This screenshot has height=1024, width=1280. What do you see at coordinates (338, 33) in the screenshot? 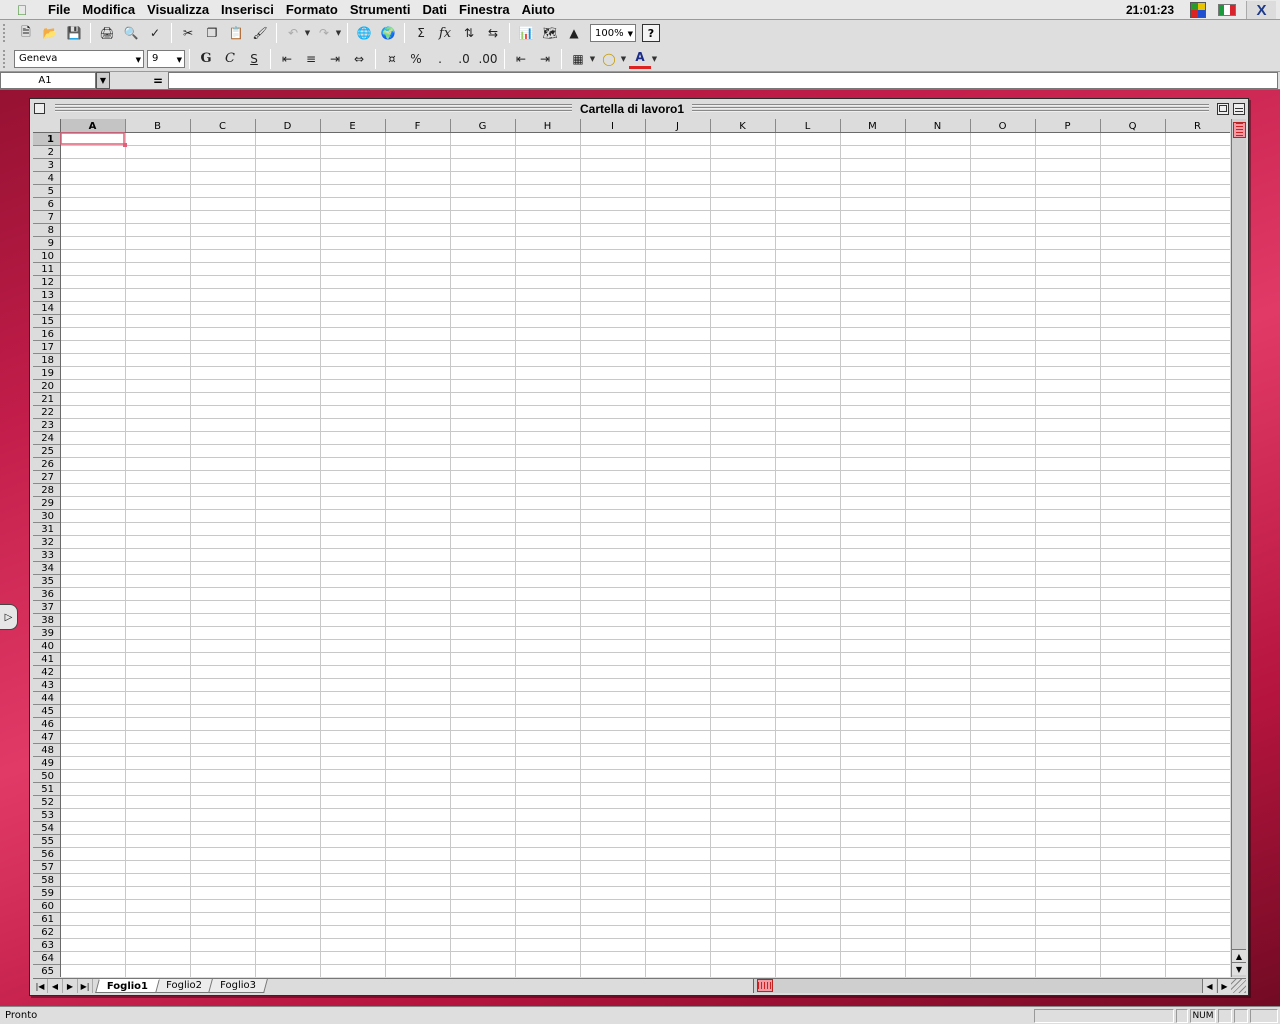
I see `redo-dropdown-icon: ▼` at bounding box center [338, 33].